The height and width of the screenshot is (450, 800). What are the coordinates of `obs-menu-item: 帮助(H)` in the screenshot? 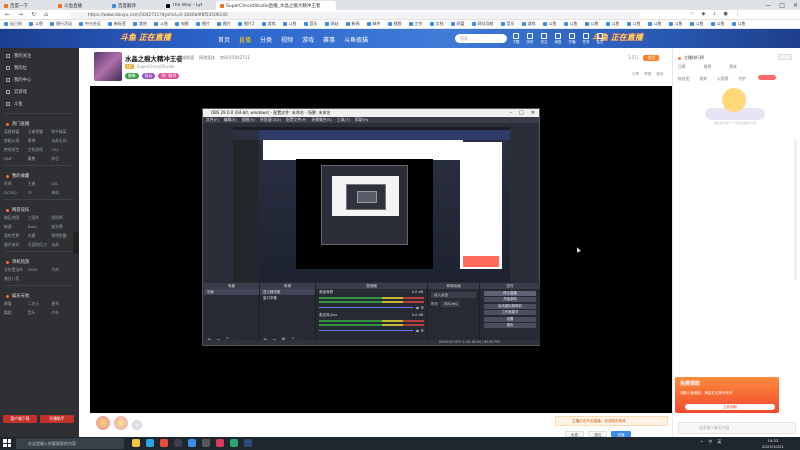 It's located at (361, 120).